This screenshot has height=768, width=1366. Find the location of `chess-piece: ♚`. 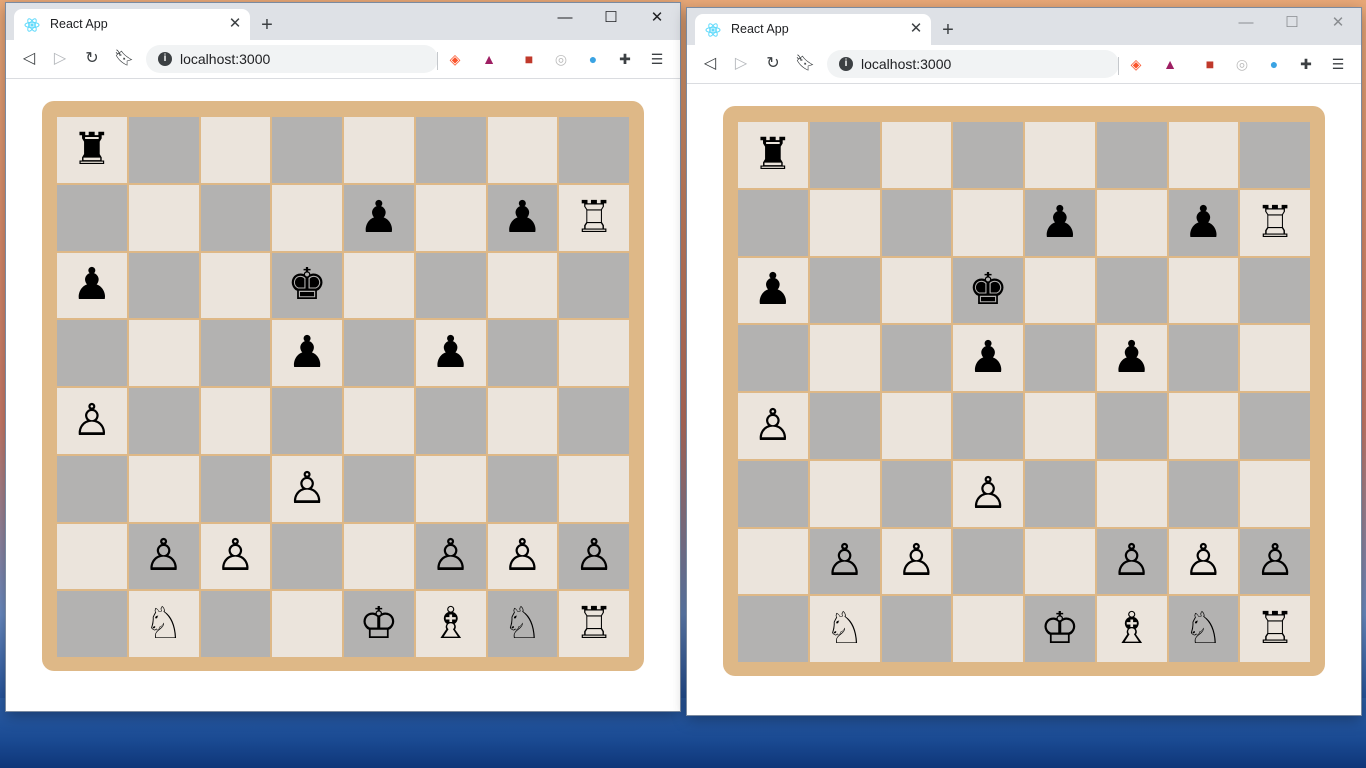

chess-piece: ♚ is located at coordinates (987, 290).